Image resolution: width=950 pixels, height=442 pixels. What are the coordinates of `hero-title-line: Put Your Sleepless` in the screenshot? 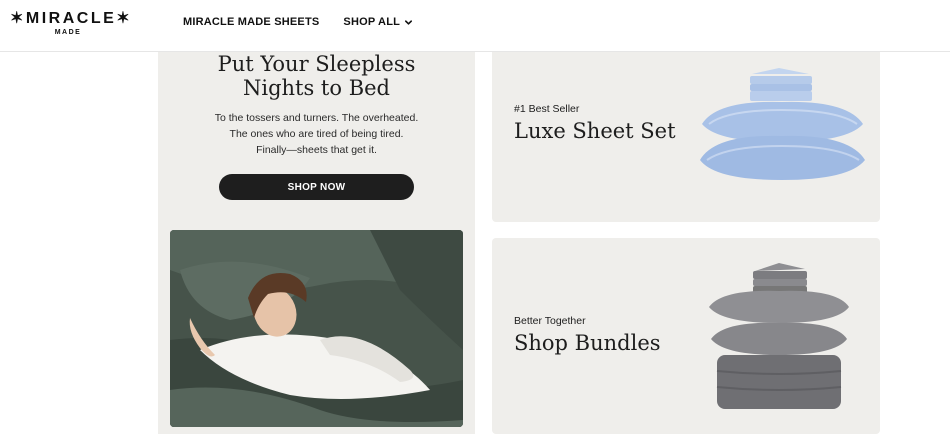 It's located at (316, 64).